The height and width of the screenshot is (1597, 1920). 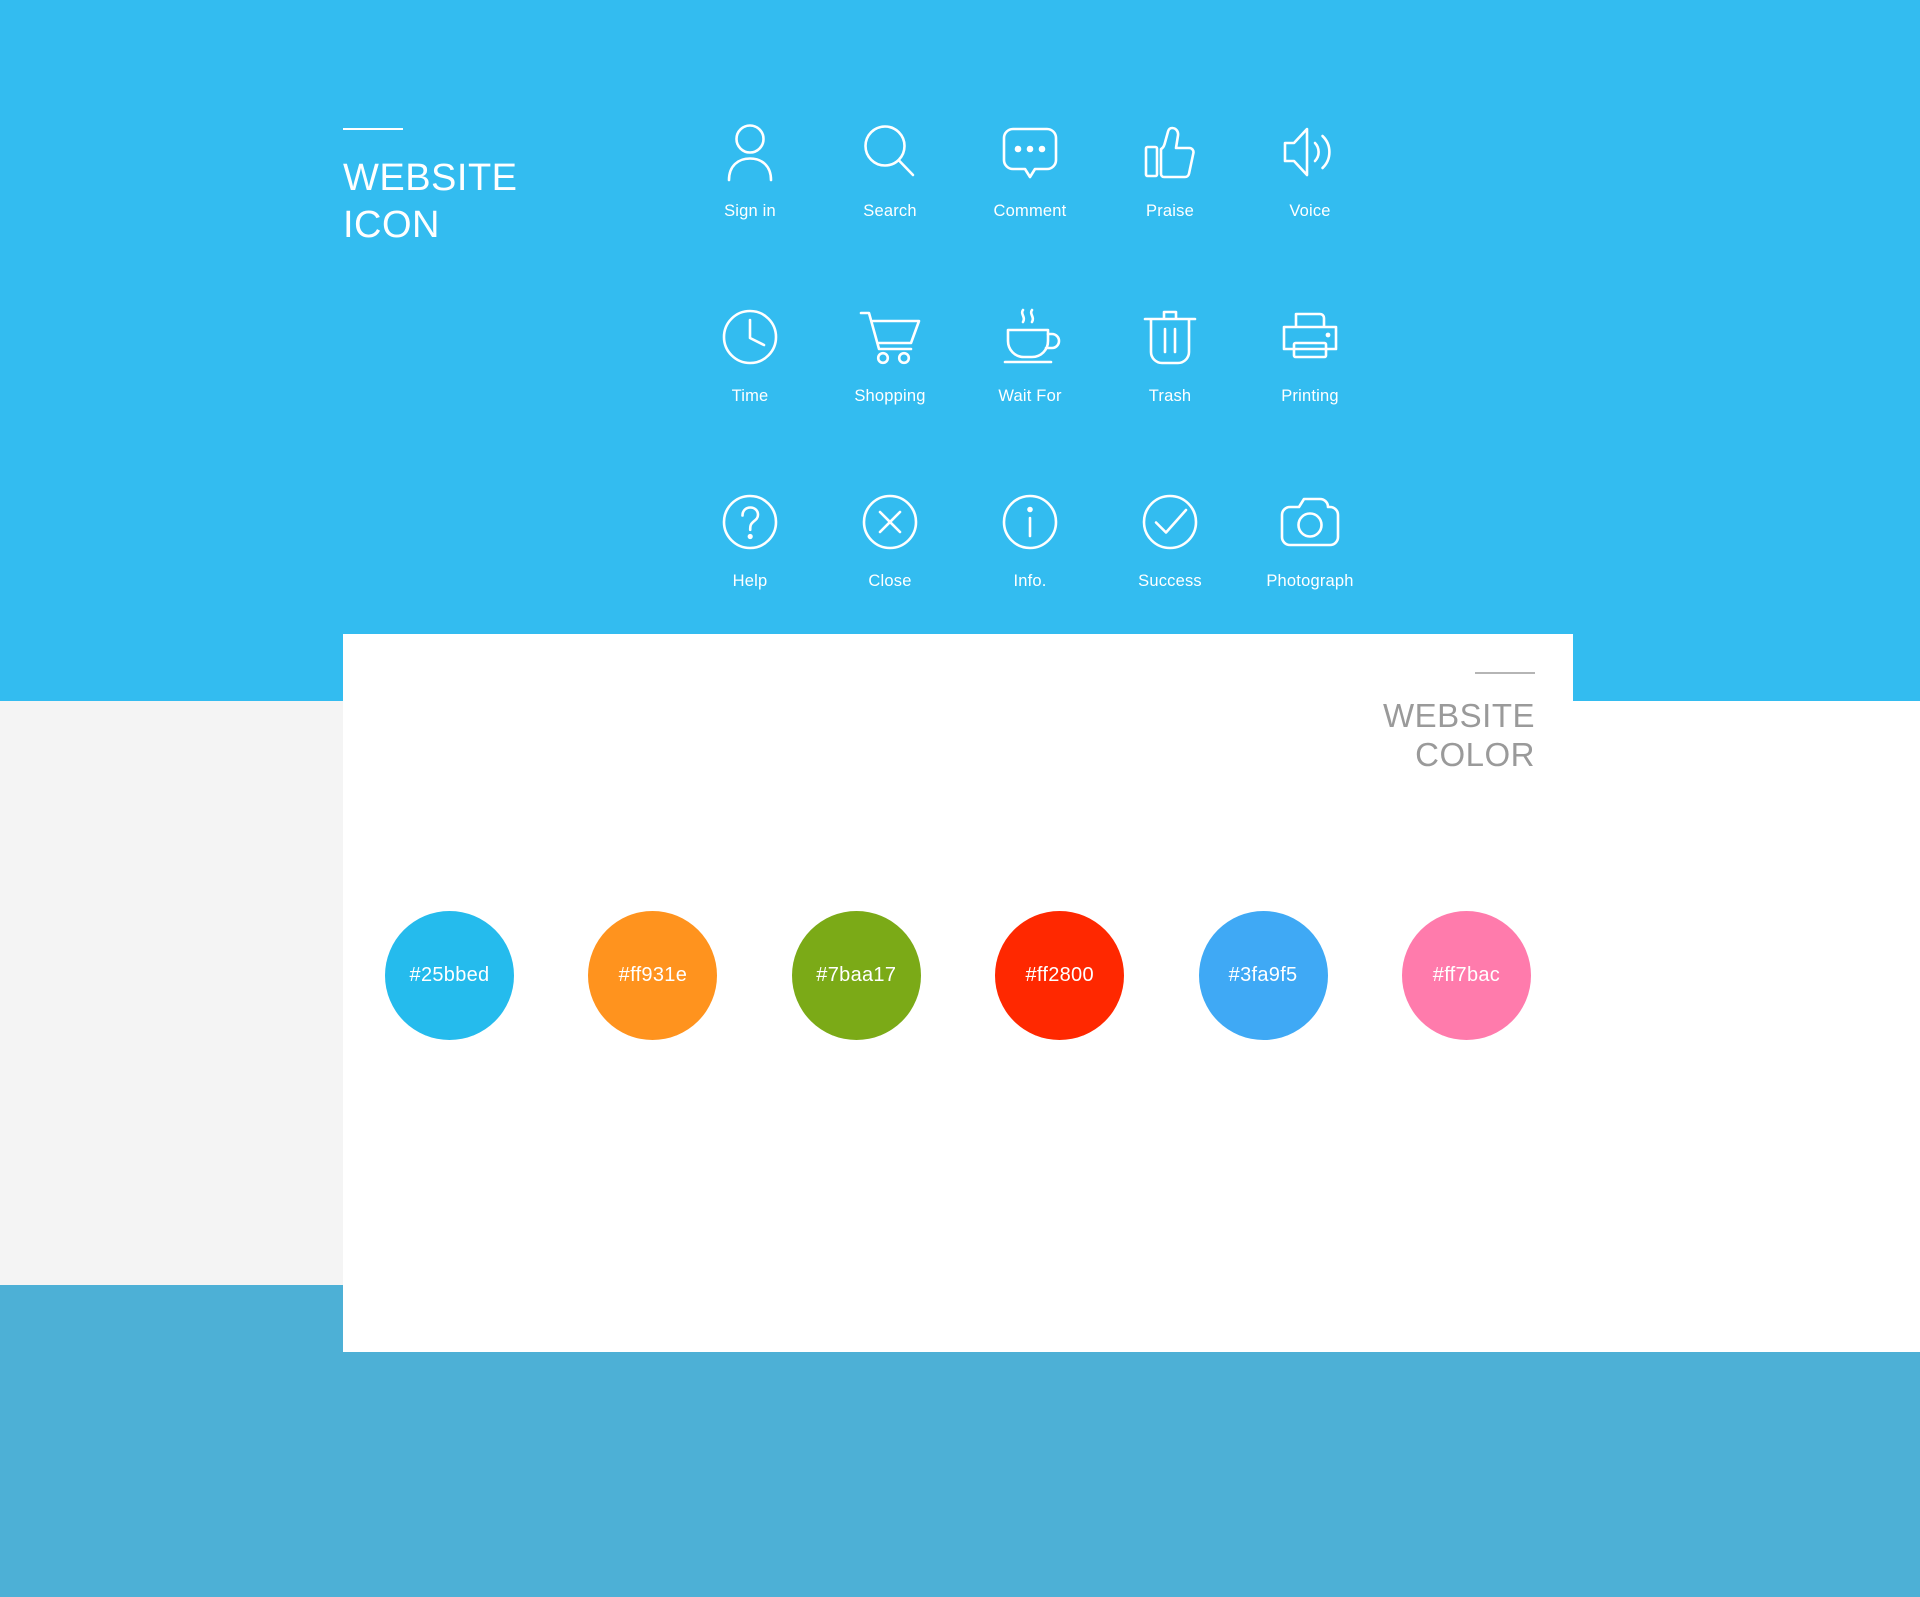 I want to click on icon-item-comment: Comment, so click(x=1030, y=210).